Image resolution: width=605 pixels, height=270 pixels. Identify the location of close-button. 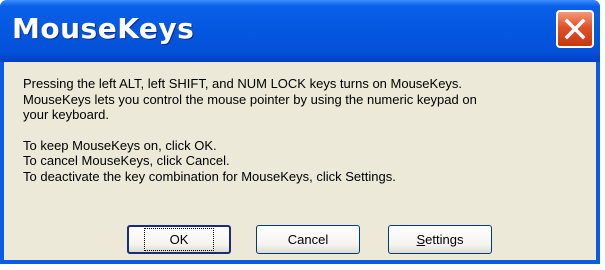
(575, 29).